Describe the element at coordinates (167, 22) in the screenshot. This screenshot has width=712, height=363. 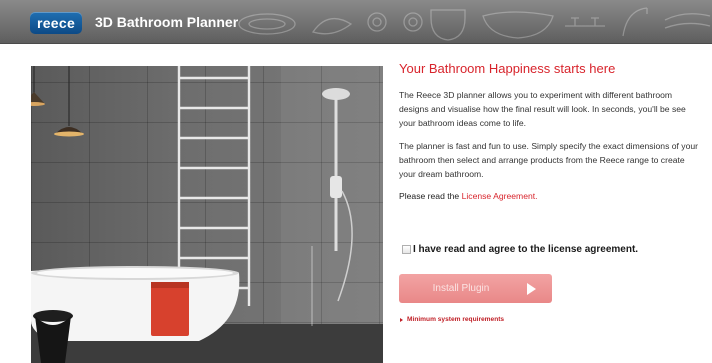
I see `app-title: 3D Bathroom Planner` at that location.